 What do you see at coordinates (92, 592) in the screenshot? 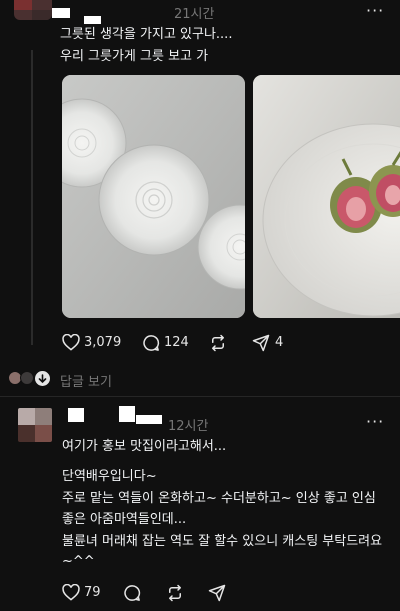
I see `like-count: 79` at bounding box center [92, 592].